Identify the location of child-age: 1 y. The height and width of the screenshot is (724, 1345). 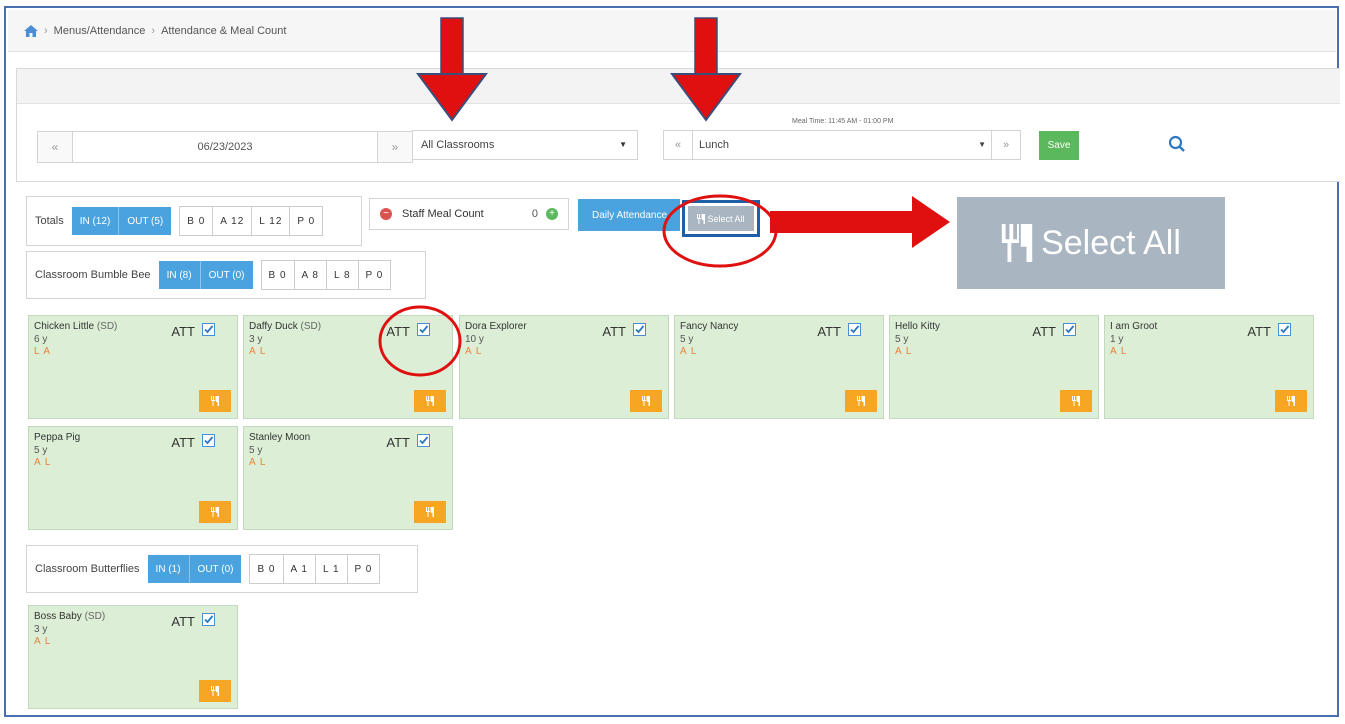
(1117, 339).